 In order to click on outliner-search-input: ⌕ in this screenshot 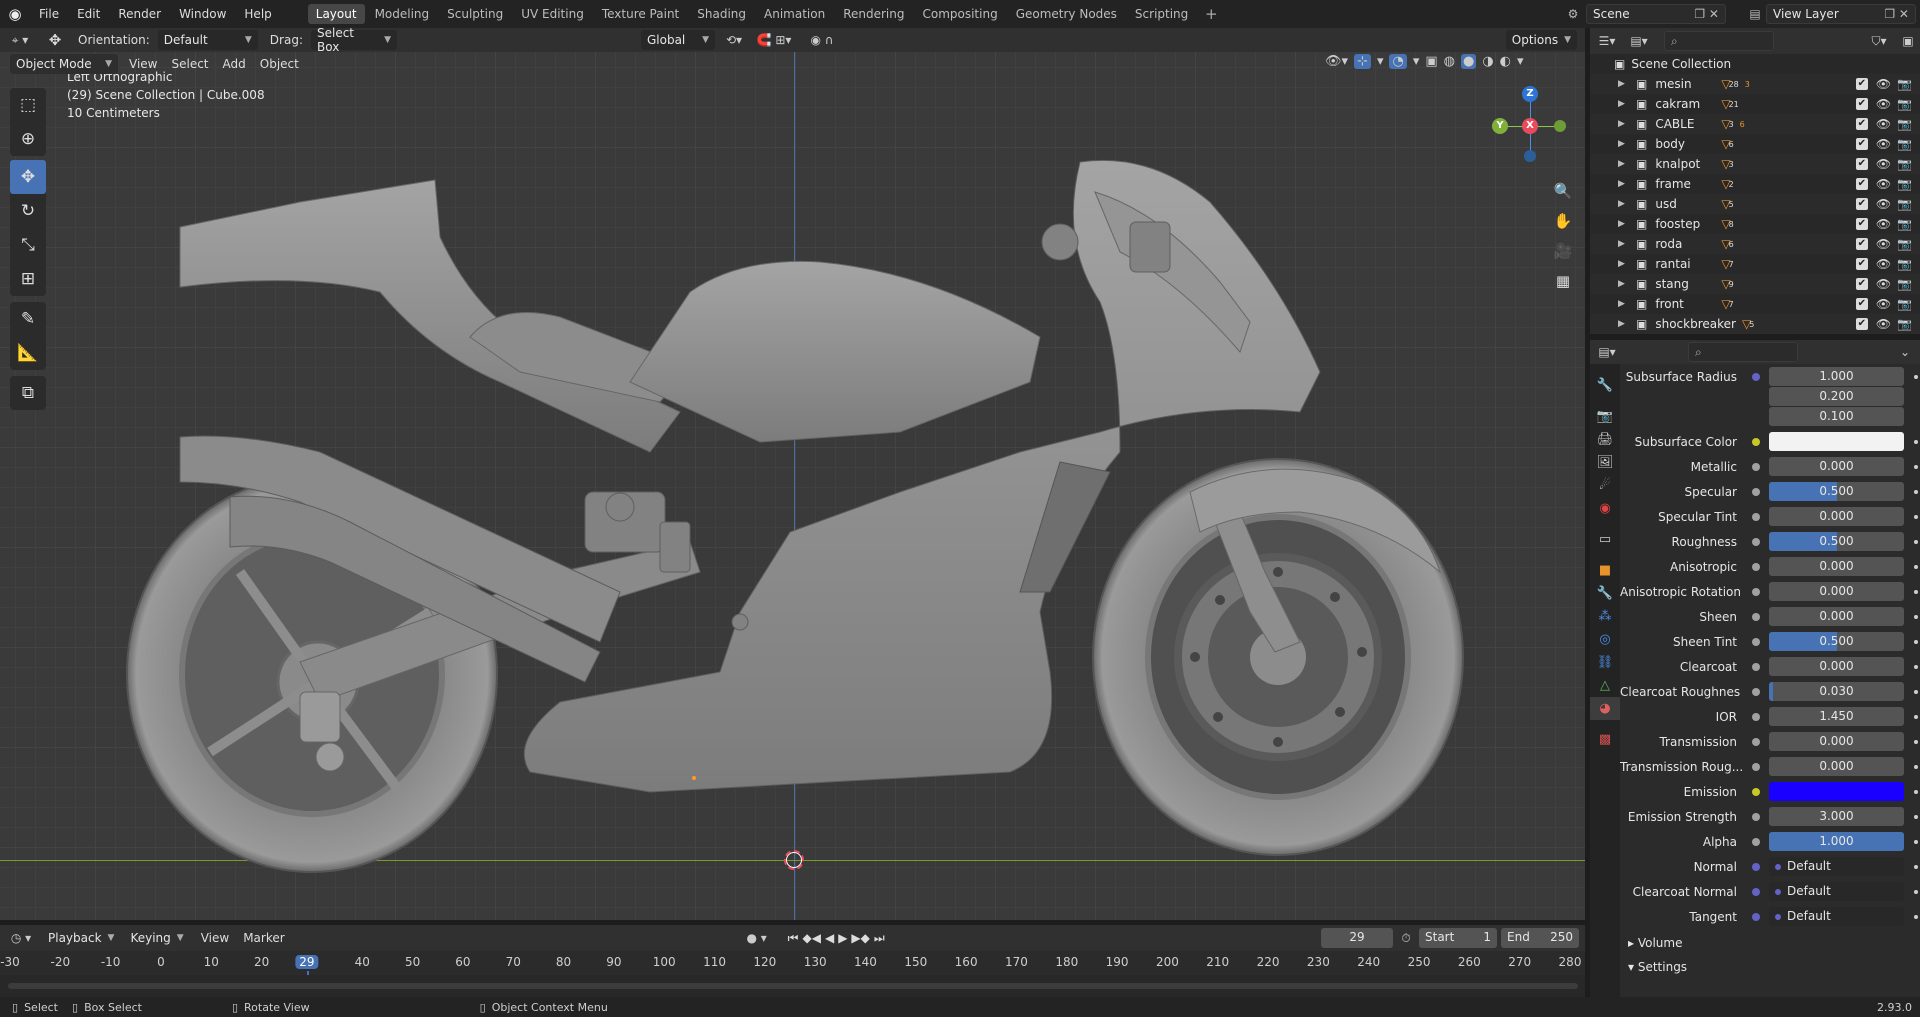, I will do `click(1719, 41)`.